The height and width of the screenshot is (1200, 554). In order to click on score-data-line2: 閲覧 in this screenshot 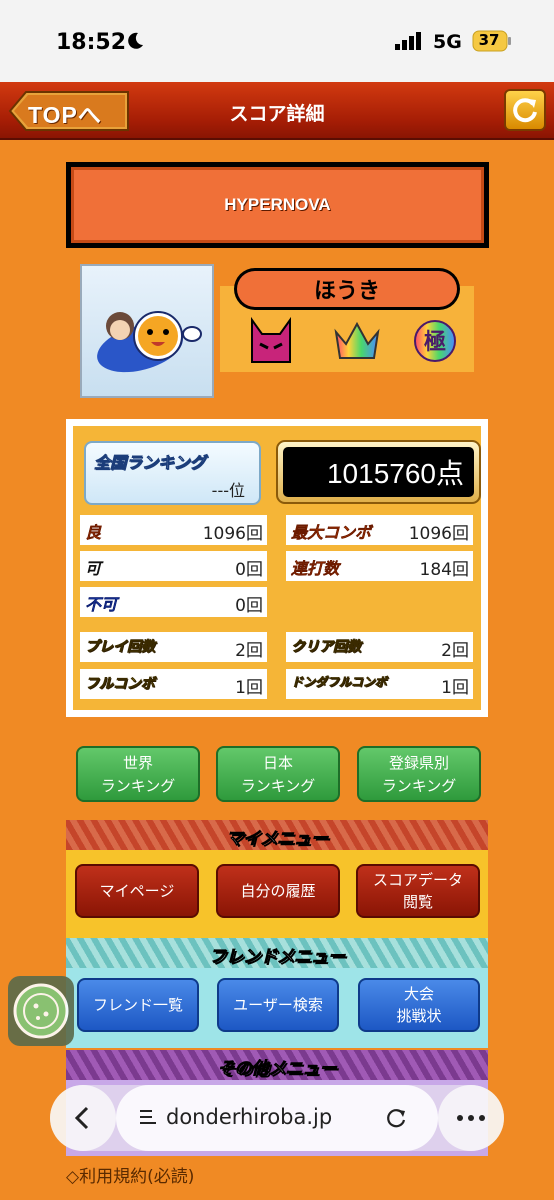, I will do `click(417, 902)`.